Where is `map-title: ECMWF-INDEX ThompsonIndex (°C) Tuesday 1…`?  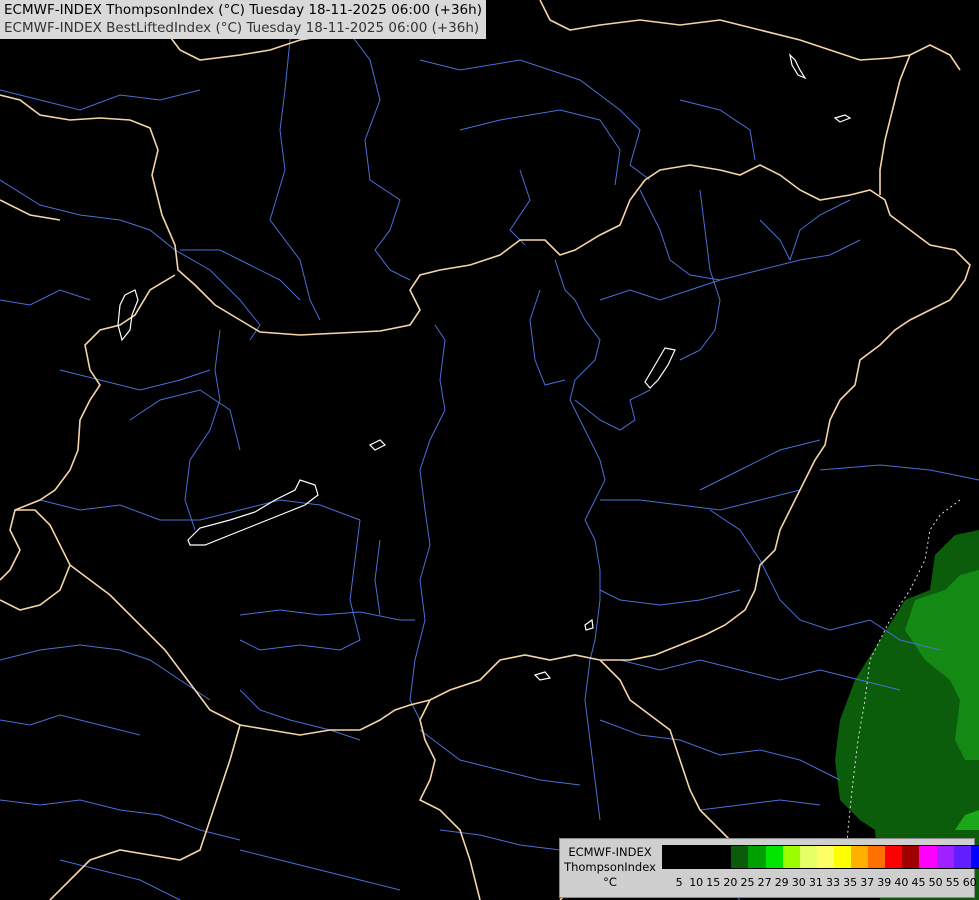 map-title: ECMWF-INDEX ThompsonIndex (°C) Tuesday 1… is located at coordinates (243, 19).